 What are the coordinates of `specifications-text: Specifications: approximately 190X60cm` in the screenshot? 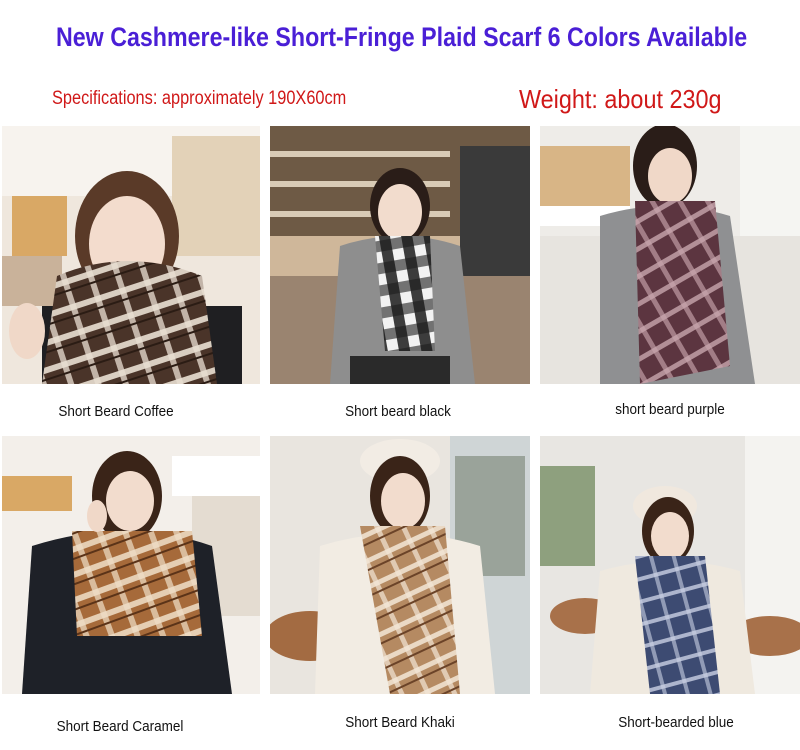 It's located at (199, 98).